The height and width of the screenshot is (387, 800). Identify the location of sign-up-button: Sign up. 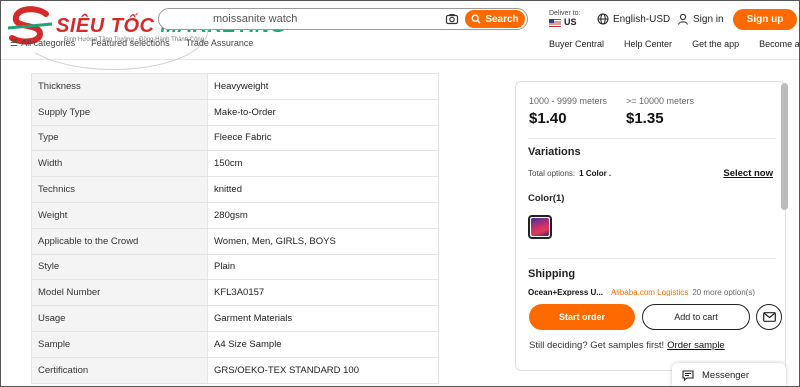
(765, 19).